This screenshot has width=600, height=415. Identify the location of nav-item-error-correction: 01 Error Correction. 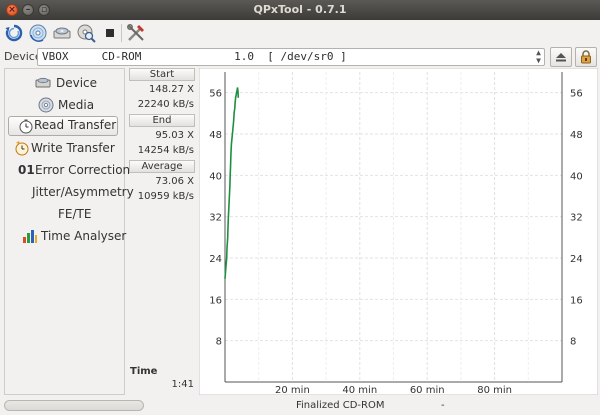
(74, 171).